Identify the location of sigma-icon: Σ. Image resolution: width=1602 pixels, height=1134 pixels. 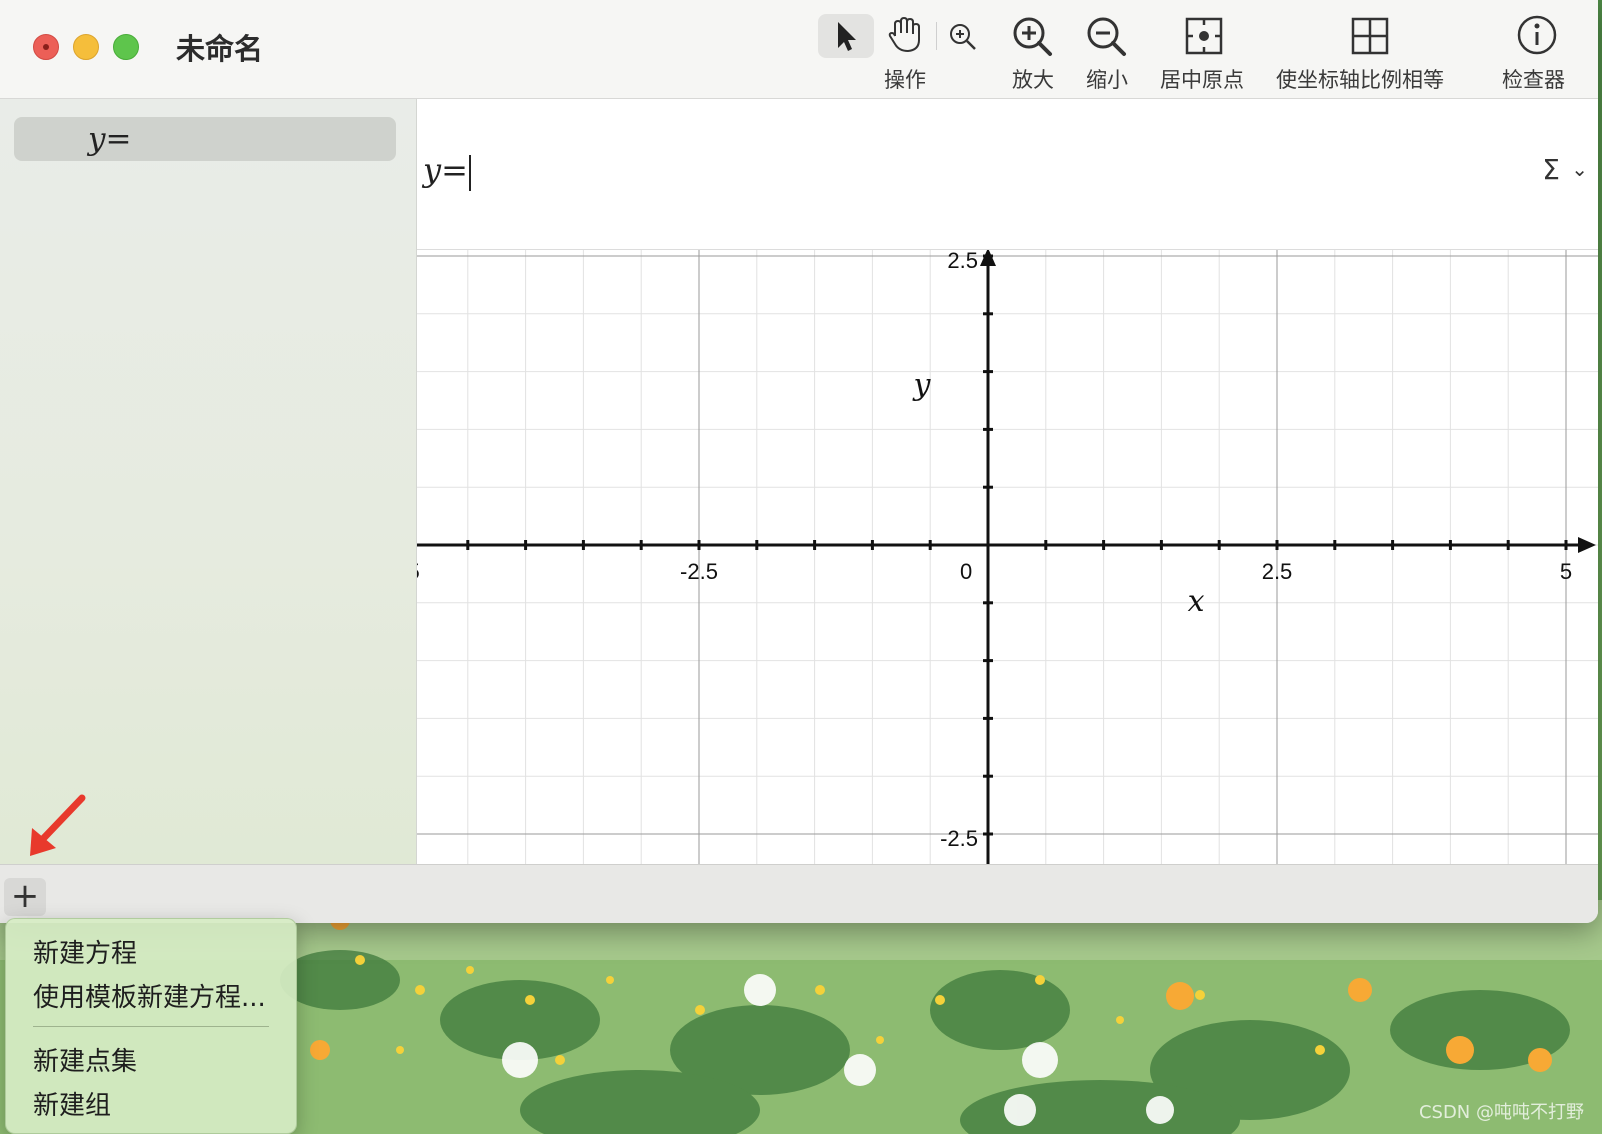
(1551, 169).